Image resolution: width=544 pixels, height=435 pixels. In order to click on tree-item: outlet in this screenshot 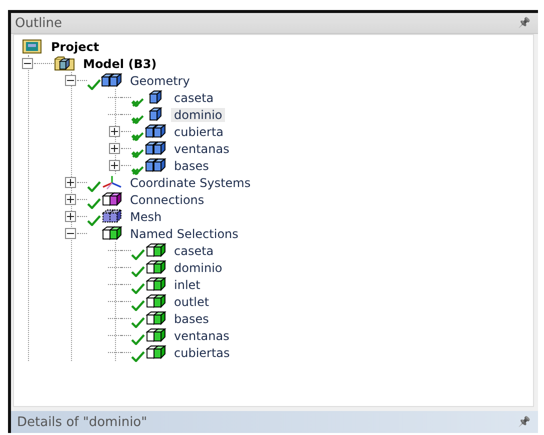, I will do `click(191, 301)`.